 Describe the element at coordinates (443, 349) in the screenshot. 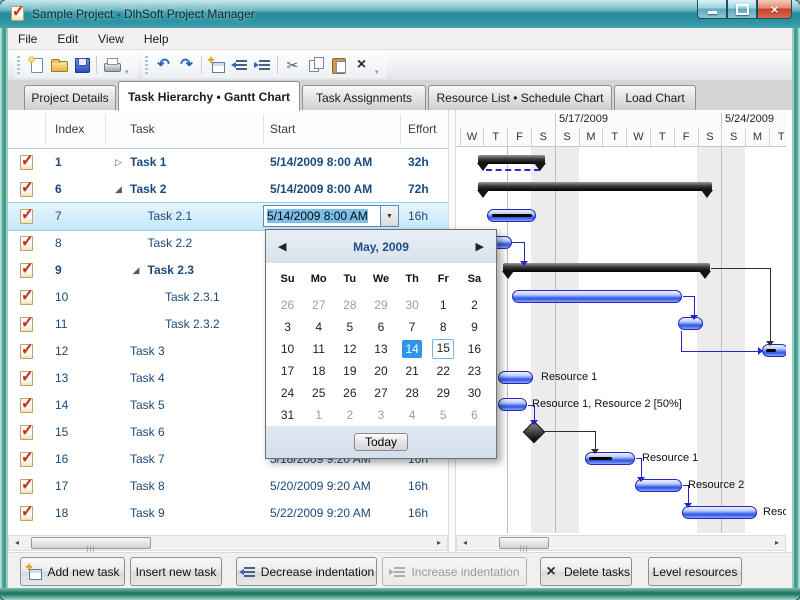

I see `calendar-day: 15` at that location.